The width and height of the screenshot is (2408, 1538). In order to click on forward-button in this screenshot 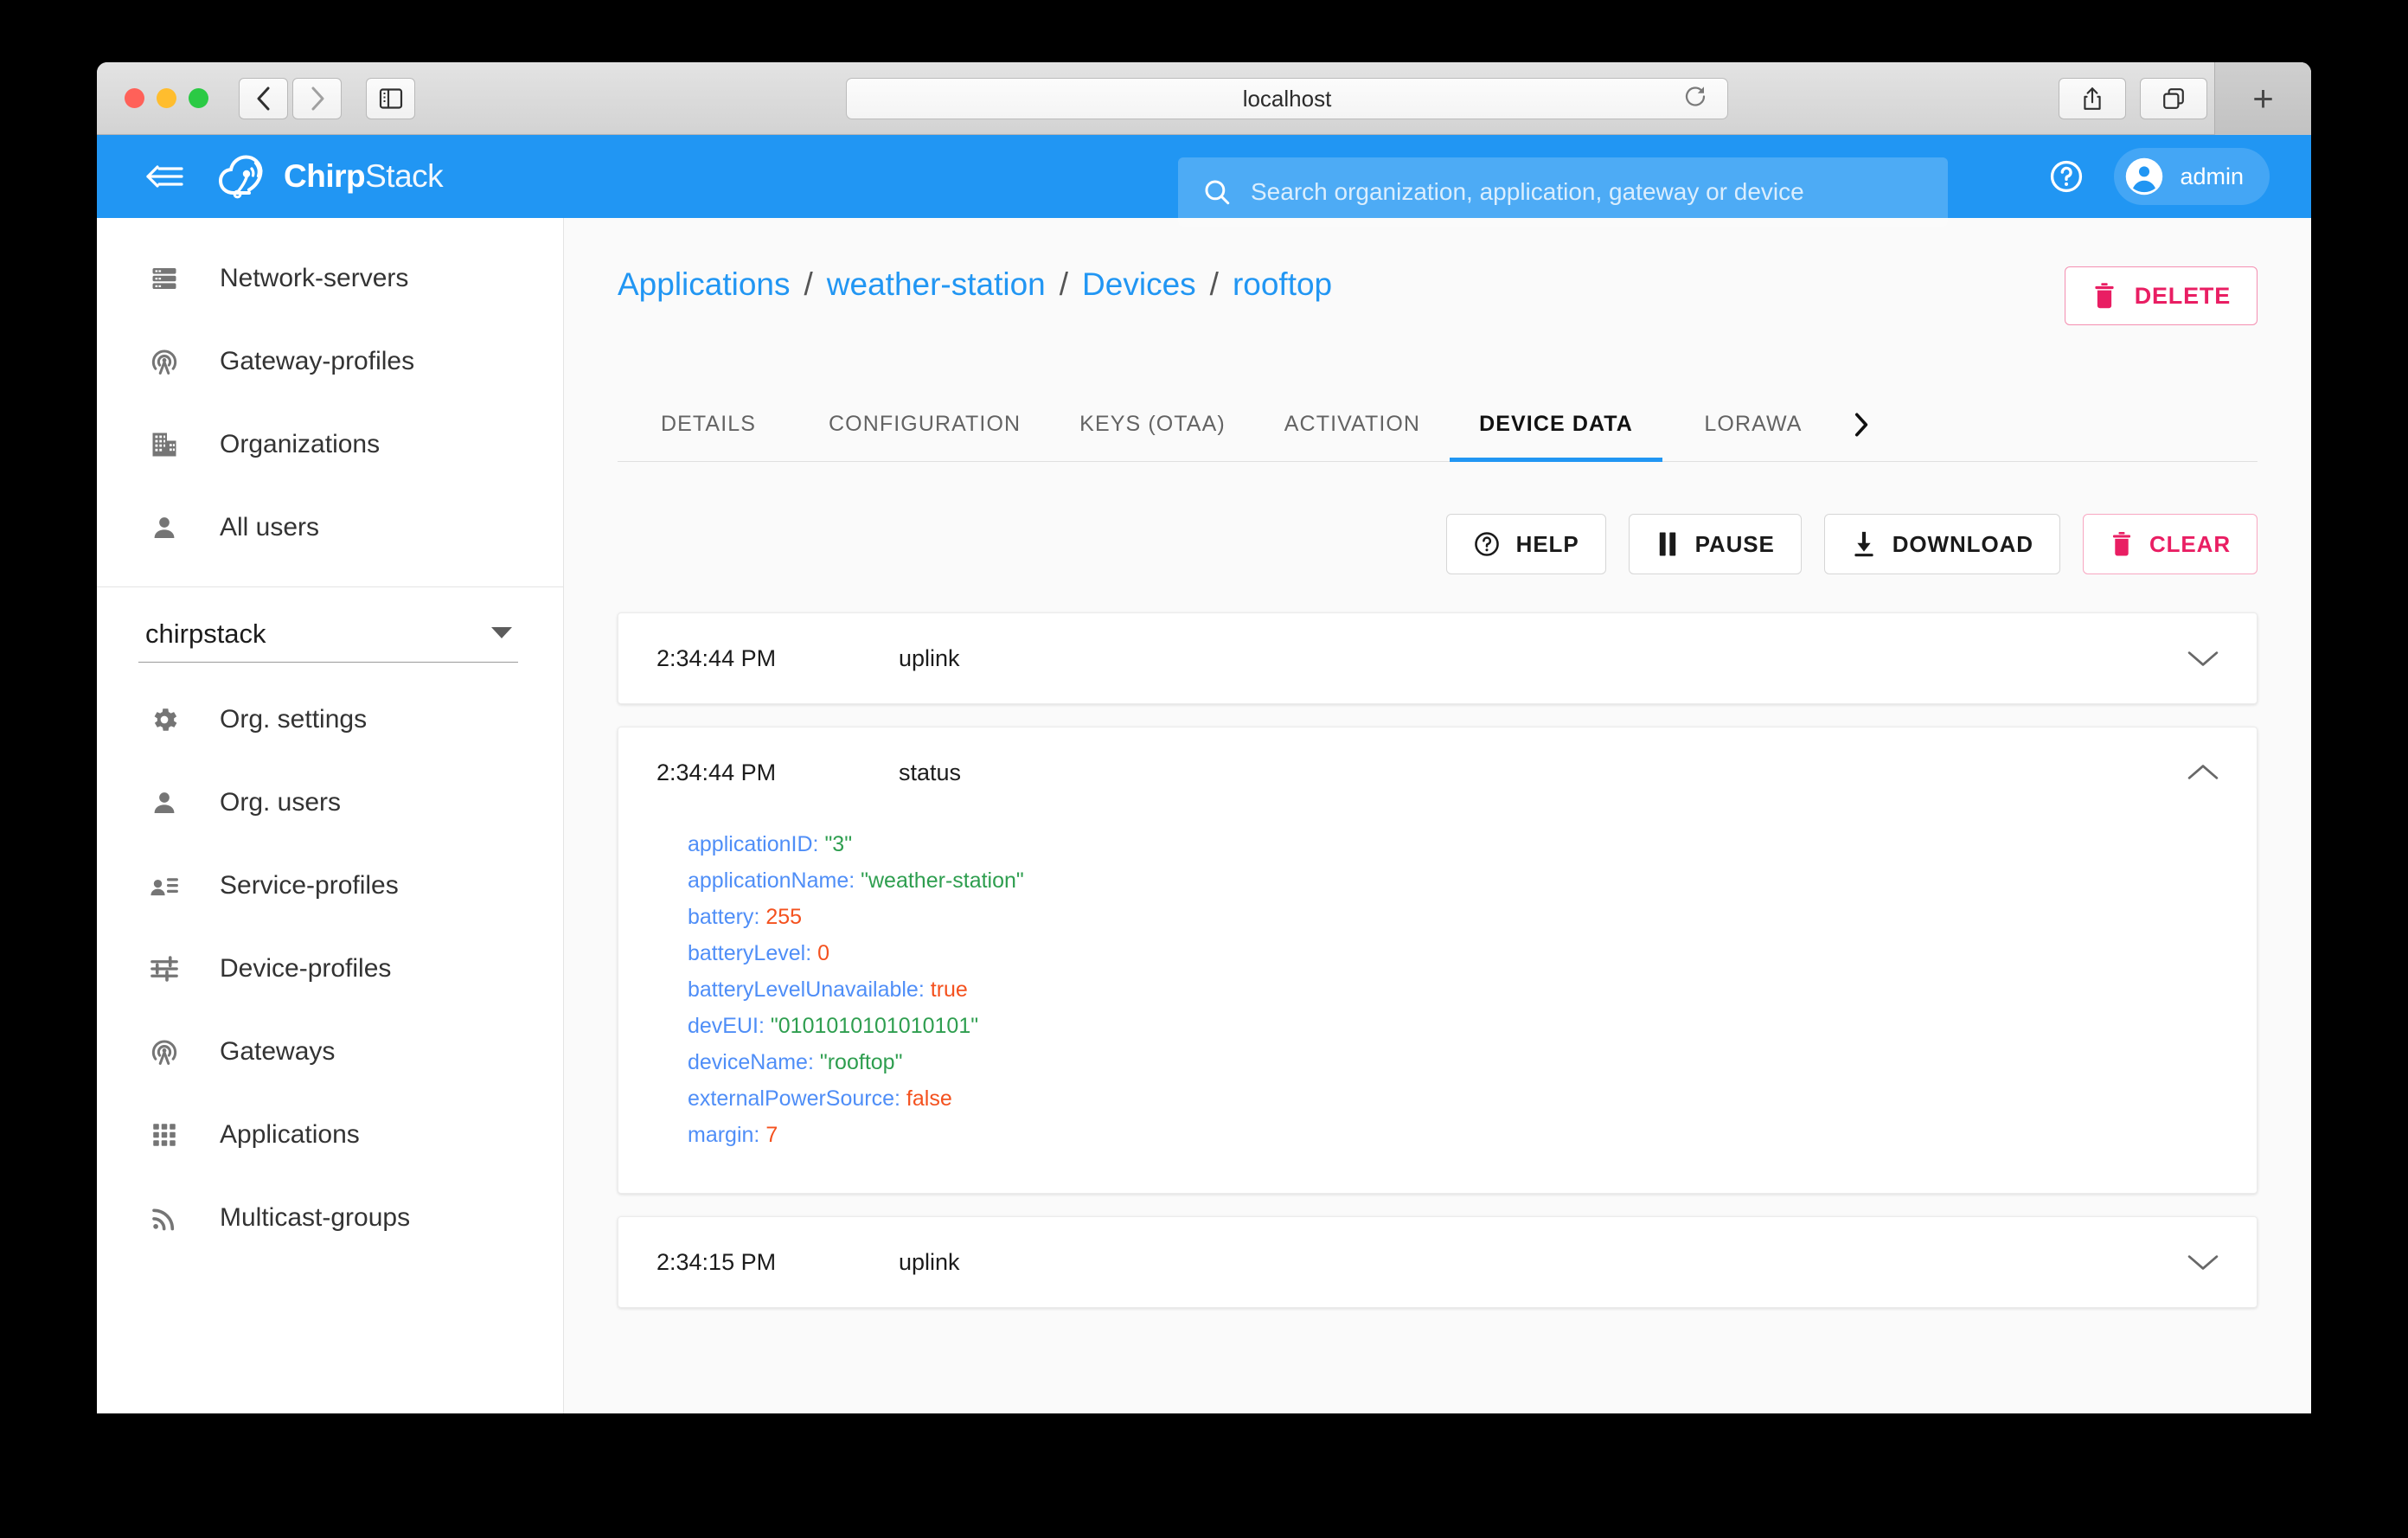, I will do `click(317, 98)`.